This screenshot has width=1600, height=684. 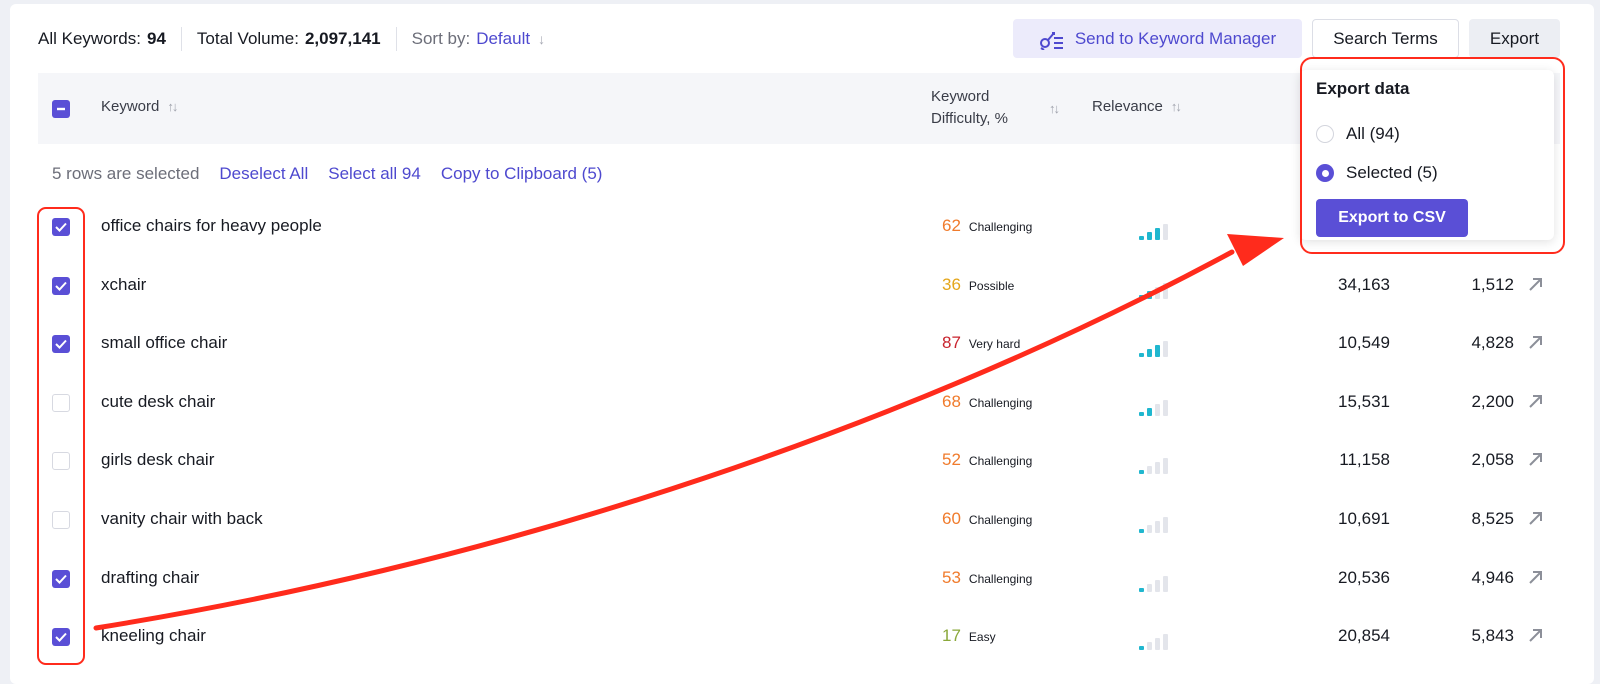 What do you see at coordinates (503, 39) in the screenshot?
I see `sort-value: Default` at bounding box center [503, 39].